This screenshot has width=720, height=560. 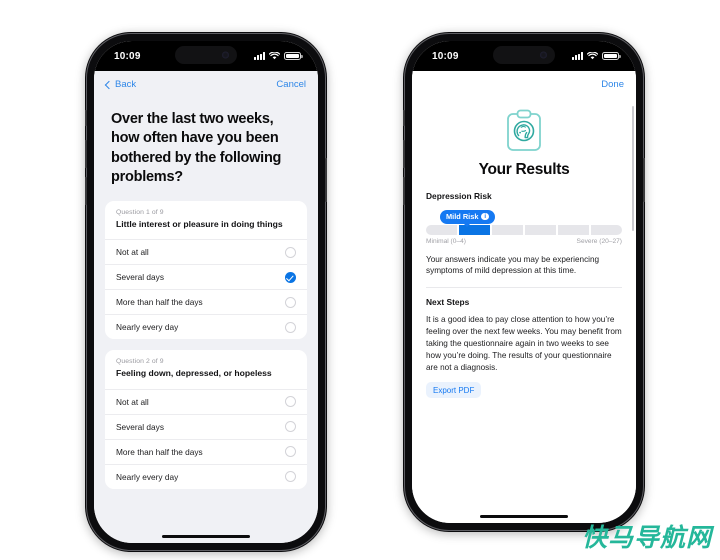 I want to click on power-button-right, so click(x=644, y=180).